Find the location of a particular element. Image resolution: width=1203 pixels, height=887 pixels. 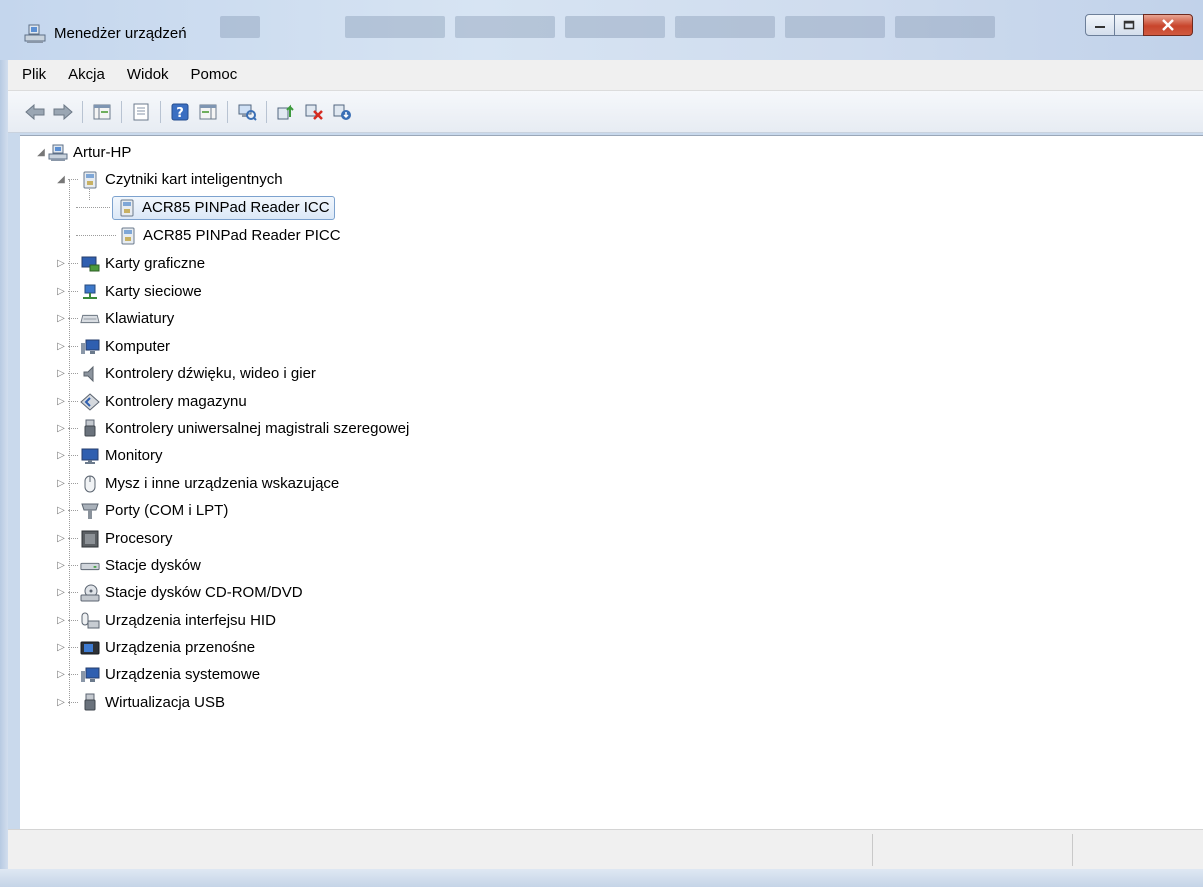

keyboard-icon is located at coordinates (90, 319).